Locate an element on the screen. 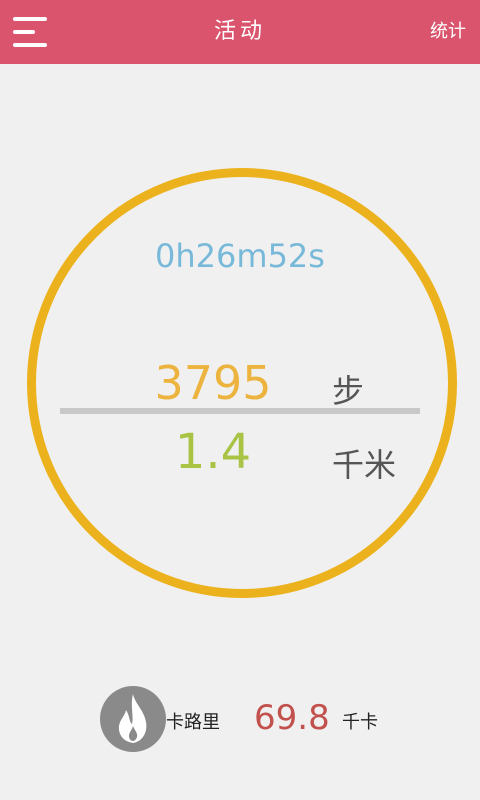  menu-line-bottom is located at coordinates (30, 45).